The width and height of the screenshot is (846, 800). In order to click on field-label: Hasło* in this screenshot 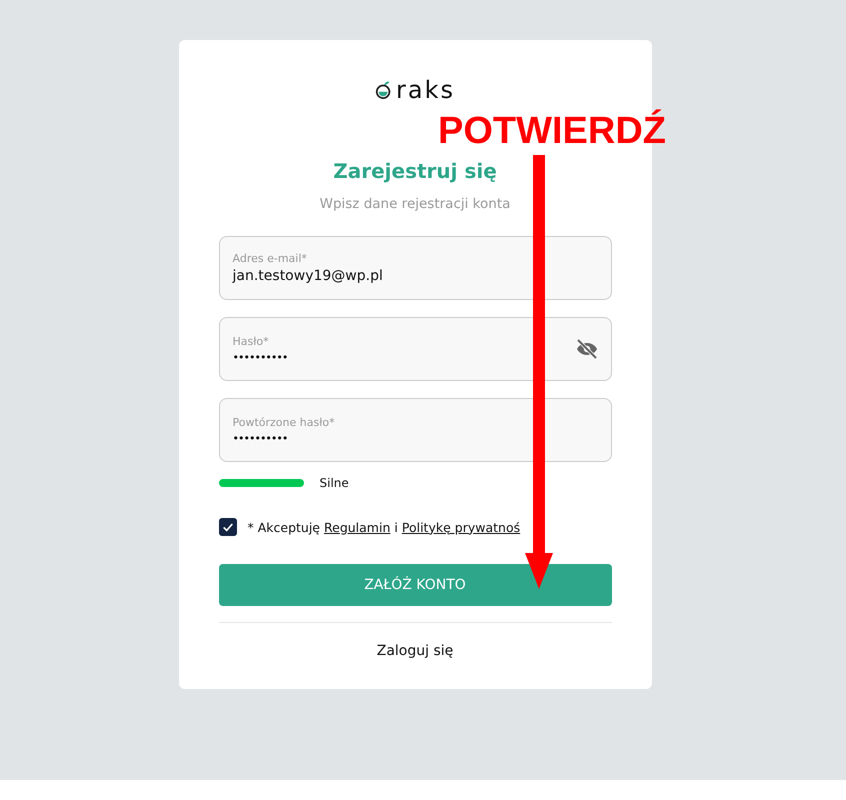, I will do `click(251, 341)`.